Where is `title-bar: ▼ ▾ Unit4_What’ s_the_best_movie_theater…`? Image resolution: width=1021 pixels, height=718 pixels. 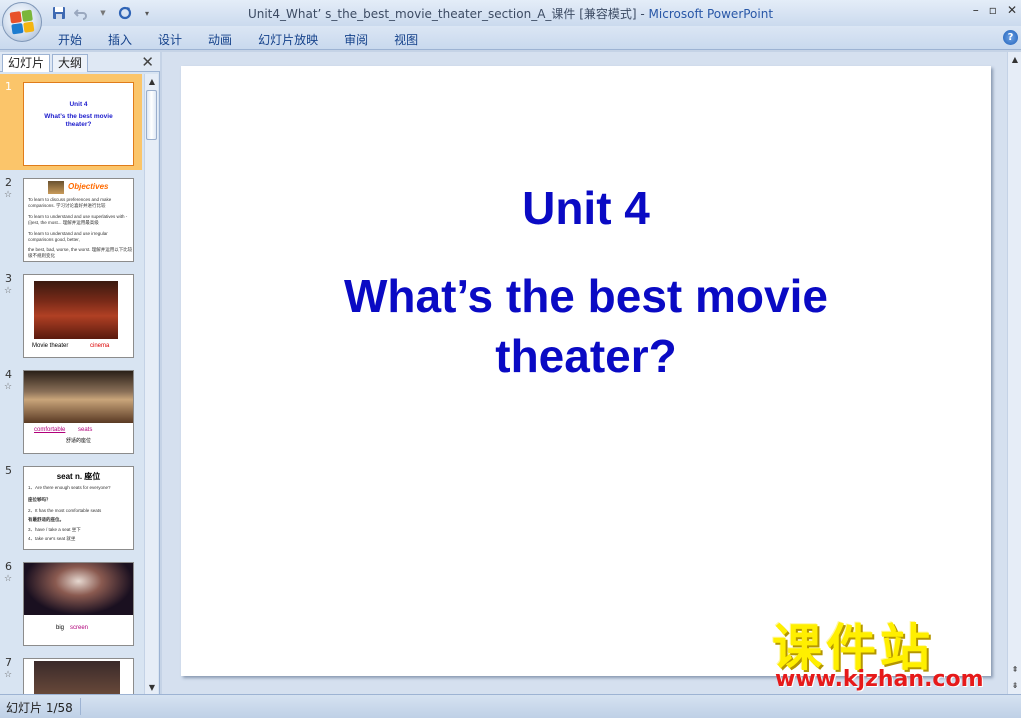
title-bar: ▼ ▾ Unit4_What’ s_the_best_movie_theater… is located at coordinates (510, 13).